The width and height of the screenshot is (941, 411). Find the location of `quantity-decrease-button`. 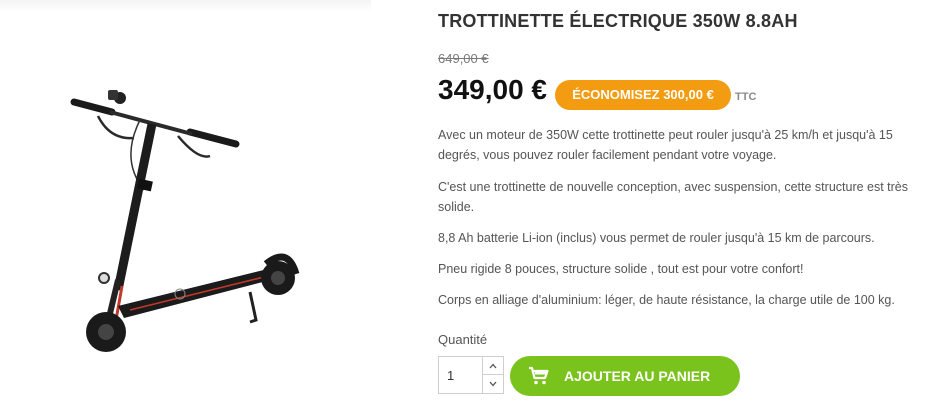

quantity-decrease-button is located at coordinates (493, 384).